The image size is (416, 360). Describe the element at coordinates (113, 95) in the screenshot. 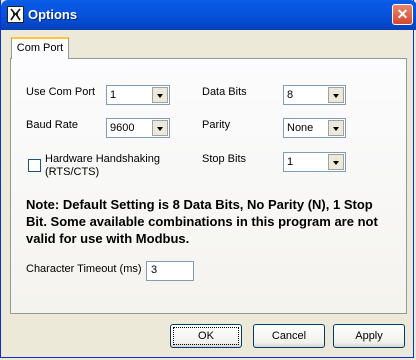

I see `use-com-port-value: 1` at that location.